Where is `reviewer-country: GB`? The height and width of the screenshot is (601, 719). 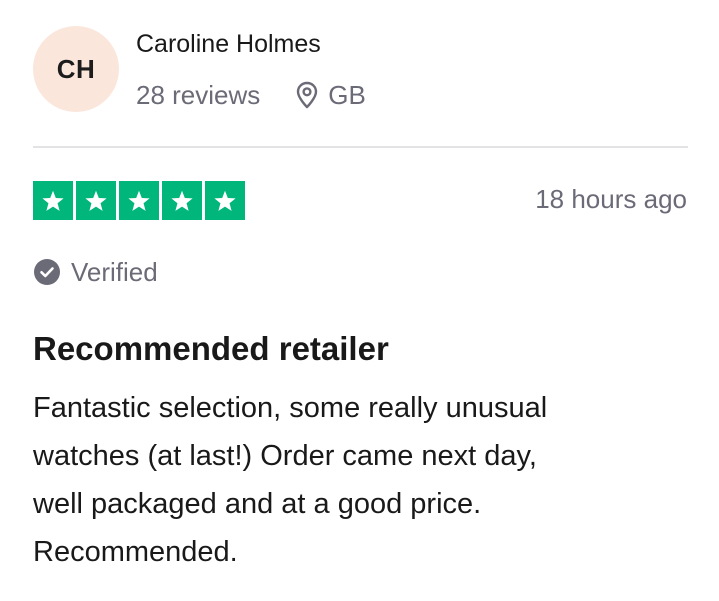
reviewer-country: GB is located at coordinates (347, 94).